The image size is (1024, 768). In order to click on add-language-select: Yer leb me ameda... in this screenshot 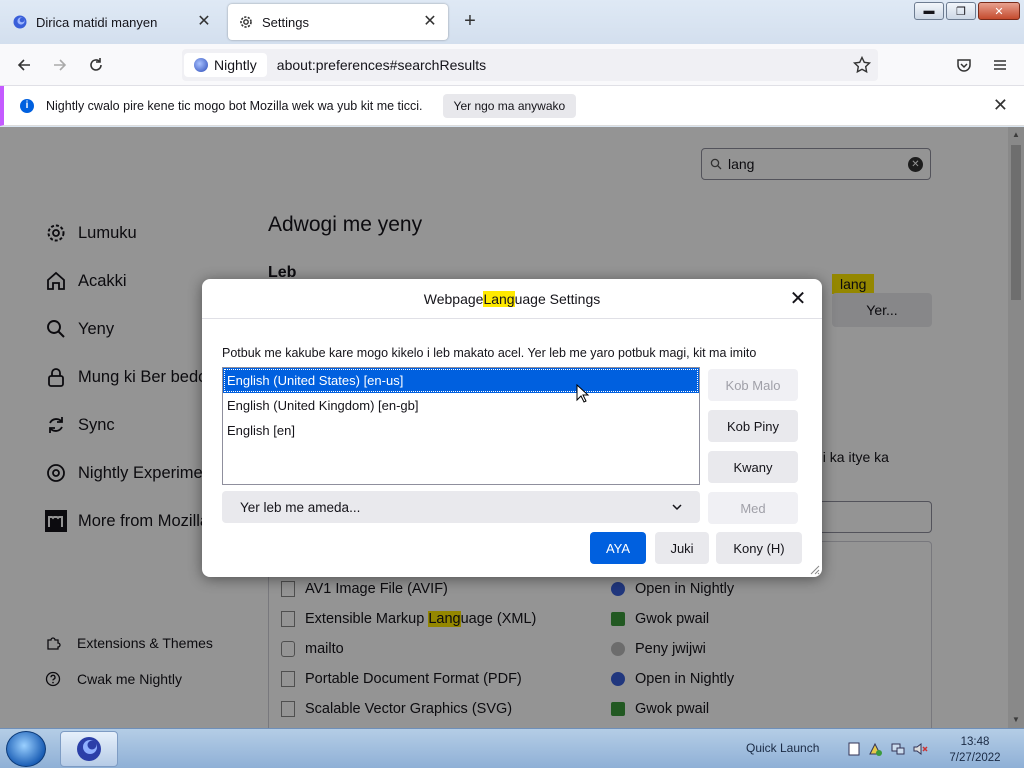, I will do `click(461, 507)`.